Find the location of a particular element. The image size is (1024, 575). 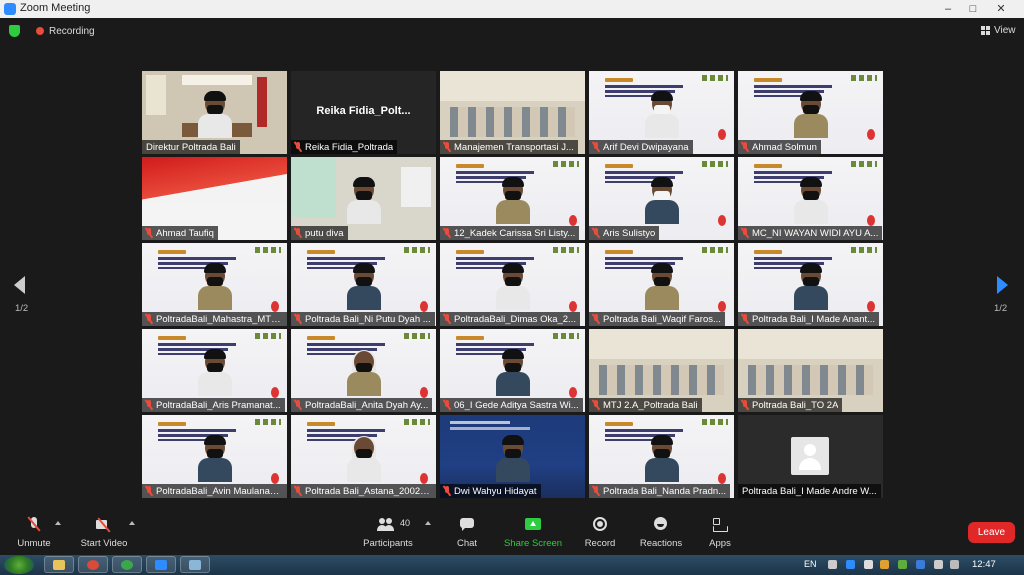

start-video-button: Start Video is located at coordinates (104, 533).